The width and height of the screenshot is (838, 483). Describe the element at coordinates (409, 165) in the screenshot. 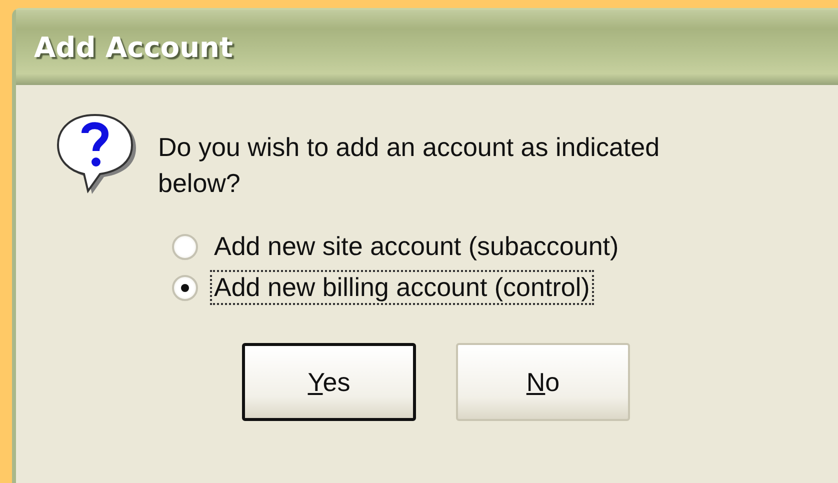

I see `message-text: Do you wish to add an account as indicated below?` at that location.